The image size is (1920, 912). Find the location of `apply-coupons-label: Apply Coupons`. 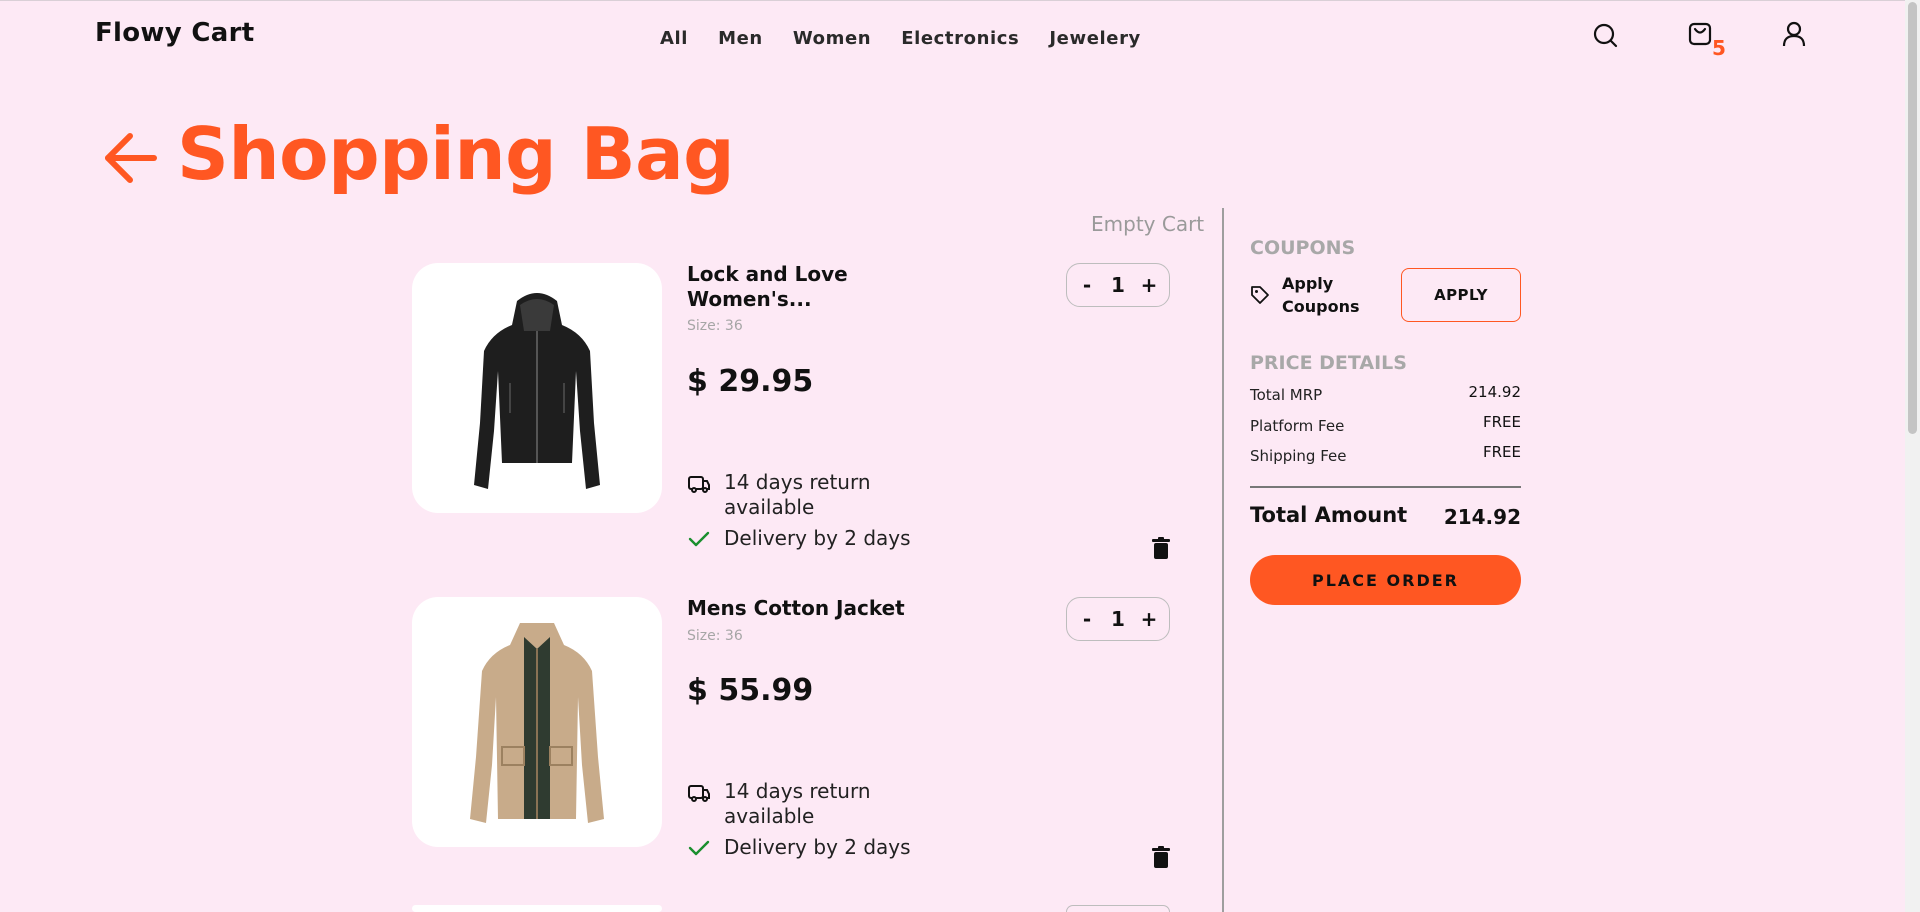

apply-coupons-label: Apply Coupons is located at coordinates (1321, 295).